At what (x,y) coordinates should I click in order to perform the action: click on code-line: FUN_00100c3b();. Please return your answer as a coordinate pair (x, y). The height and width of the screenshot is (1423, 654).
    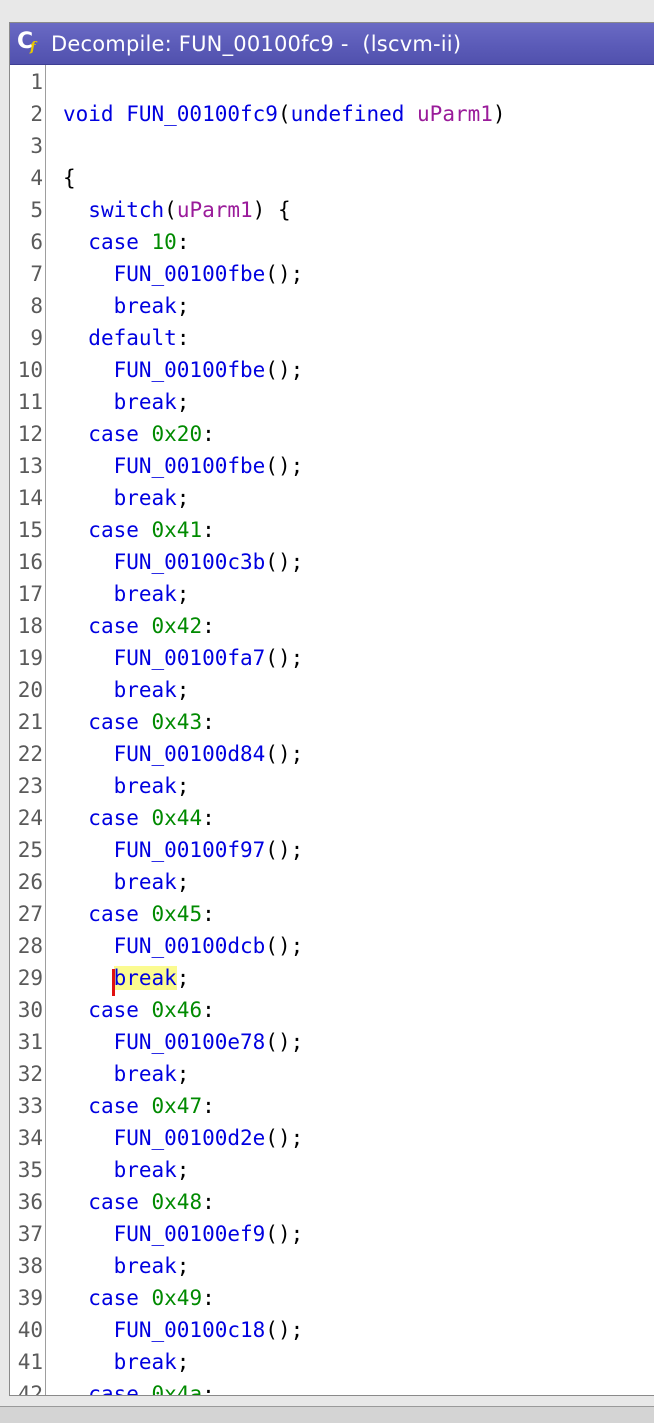
    Looking at the image, I should click on (183, 562).